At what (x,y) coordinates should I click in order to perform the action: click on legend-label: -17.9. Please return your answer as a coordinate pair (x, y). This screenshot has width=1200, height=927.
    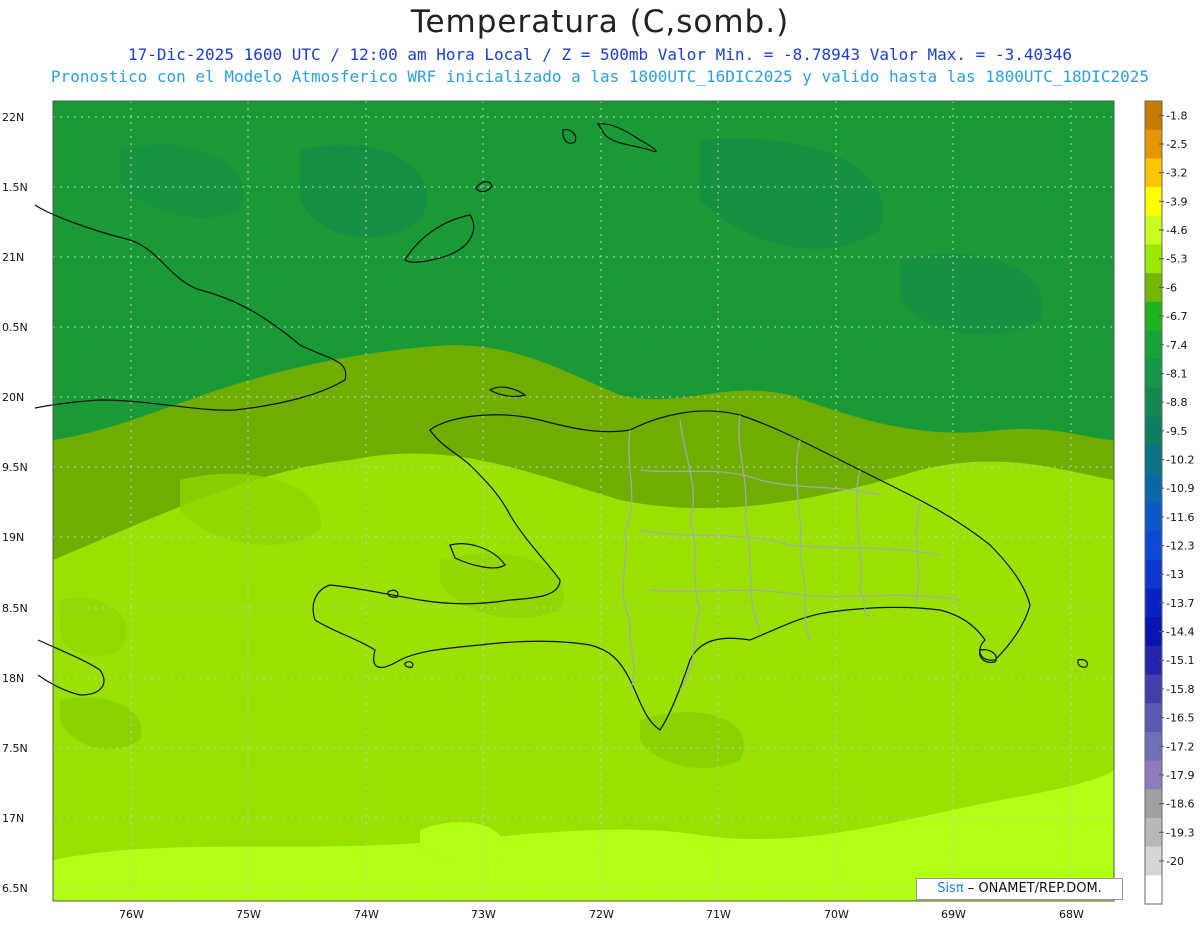
    Looking at the image, I should click on (1180, 775).